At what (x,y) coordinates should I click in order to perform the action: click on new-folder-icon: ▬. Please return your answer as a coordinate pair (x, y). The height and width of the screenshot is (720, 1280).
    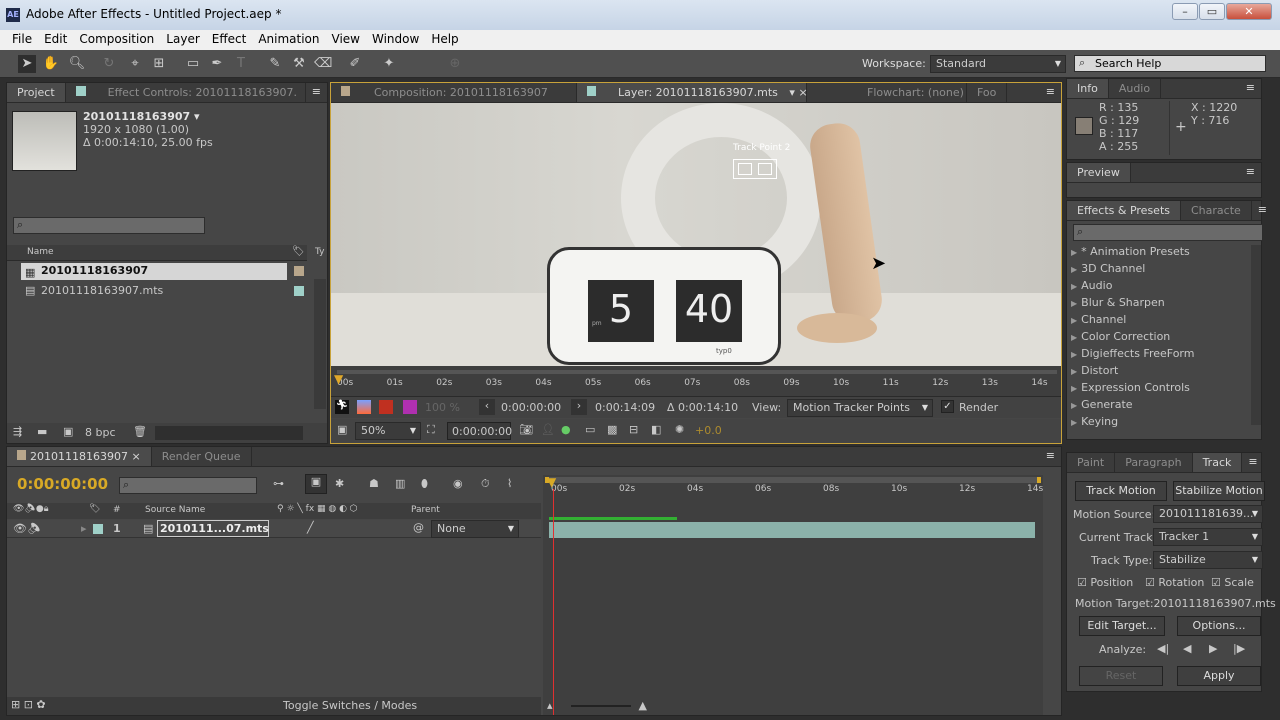
    Looking at the image, I should click on (42, 431).